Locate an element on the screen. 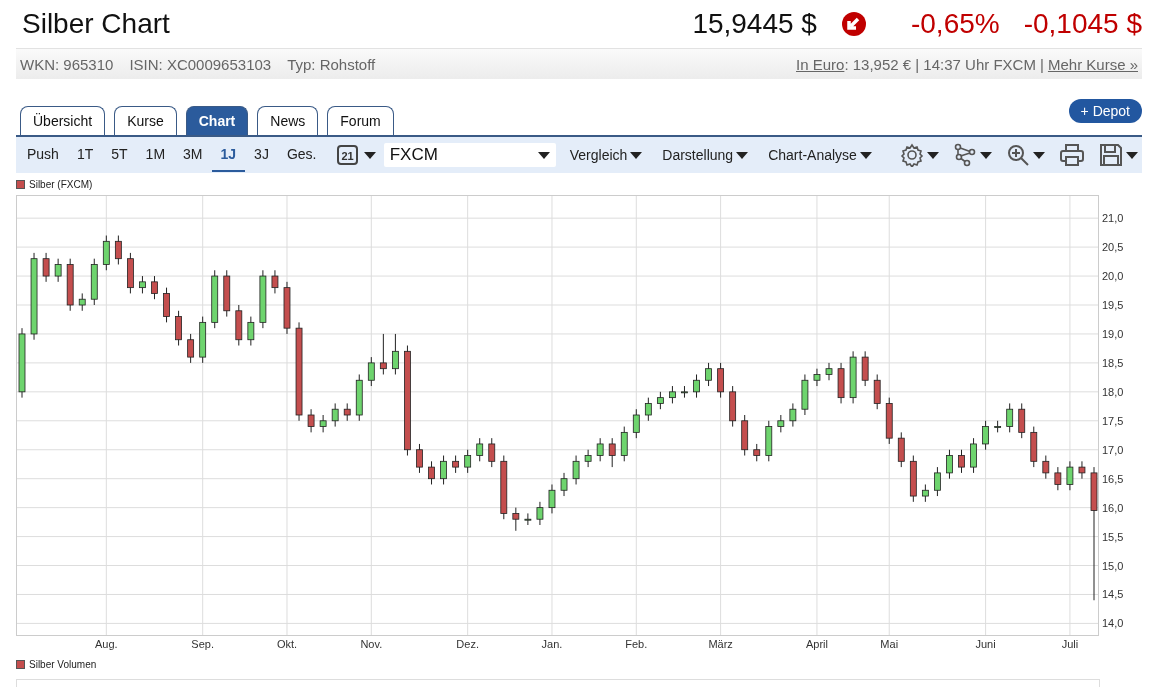  tab: Forum is located at coordinates (360, 120).